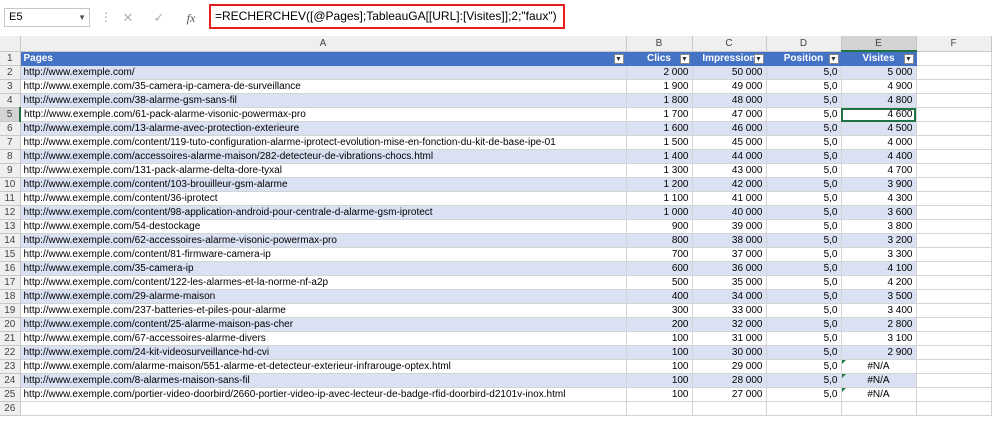  I want to click on cell: 900, so click(659, 226).